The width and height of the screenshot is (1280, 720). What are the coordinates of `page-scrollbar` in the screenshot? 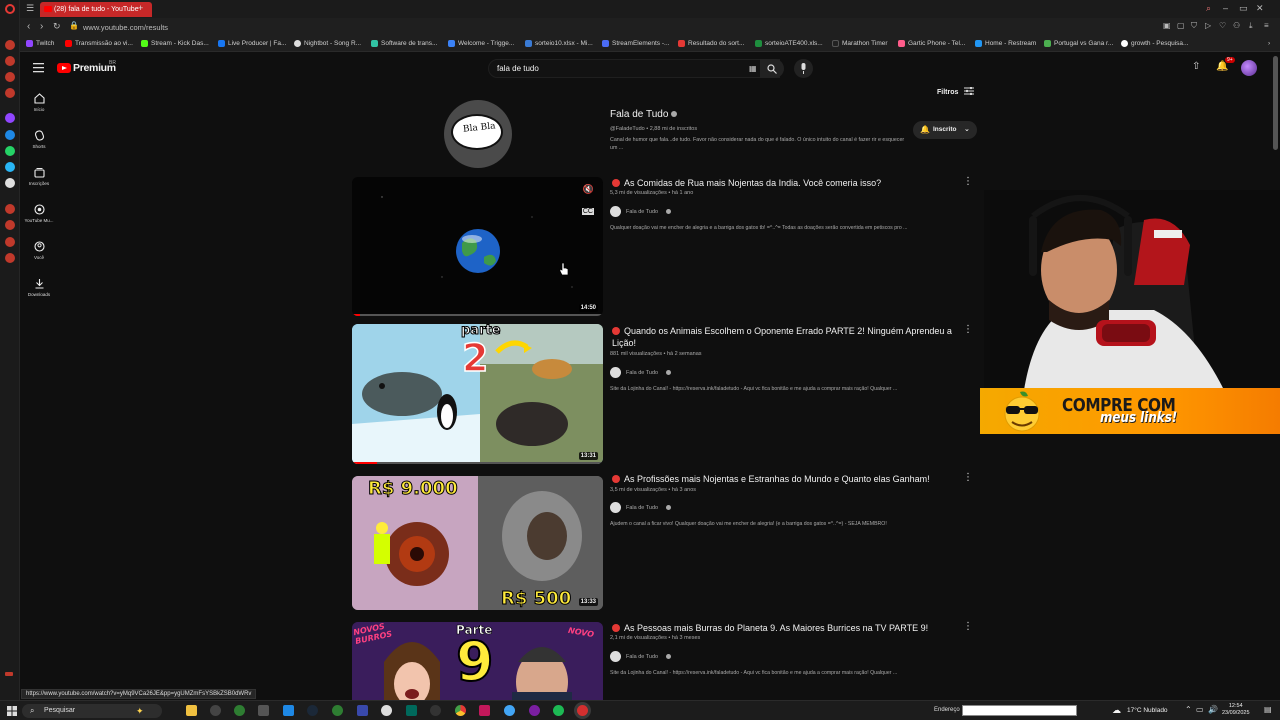 It's located at (1275, 103).